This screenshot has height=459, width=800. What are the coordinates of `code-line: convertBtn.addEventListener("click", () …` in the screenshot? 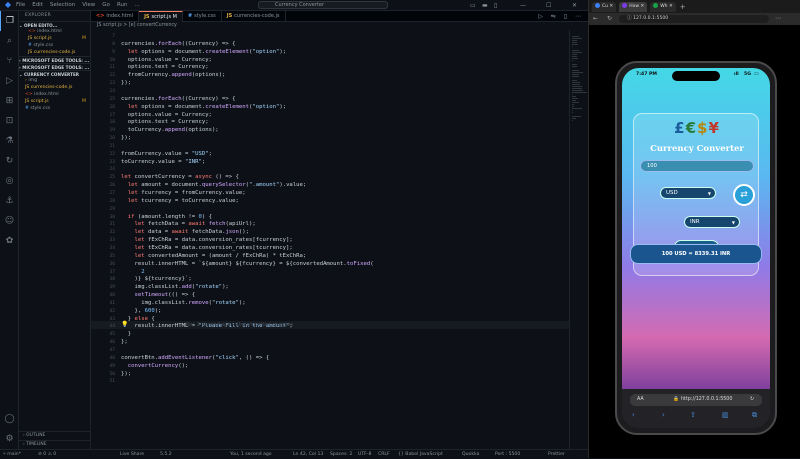 It's located at (195, 358).